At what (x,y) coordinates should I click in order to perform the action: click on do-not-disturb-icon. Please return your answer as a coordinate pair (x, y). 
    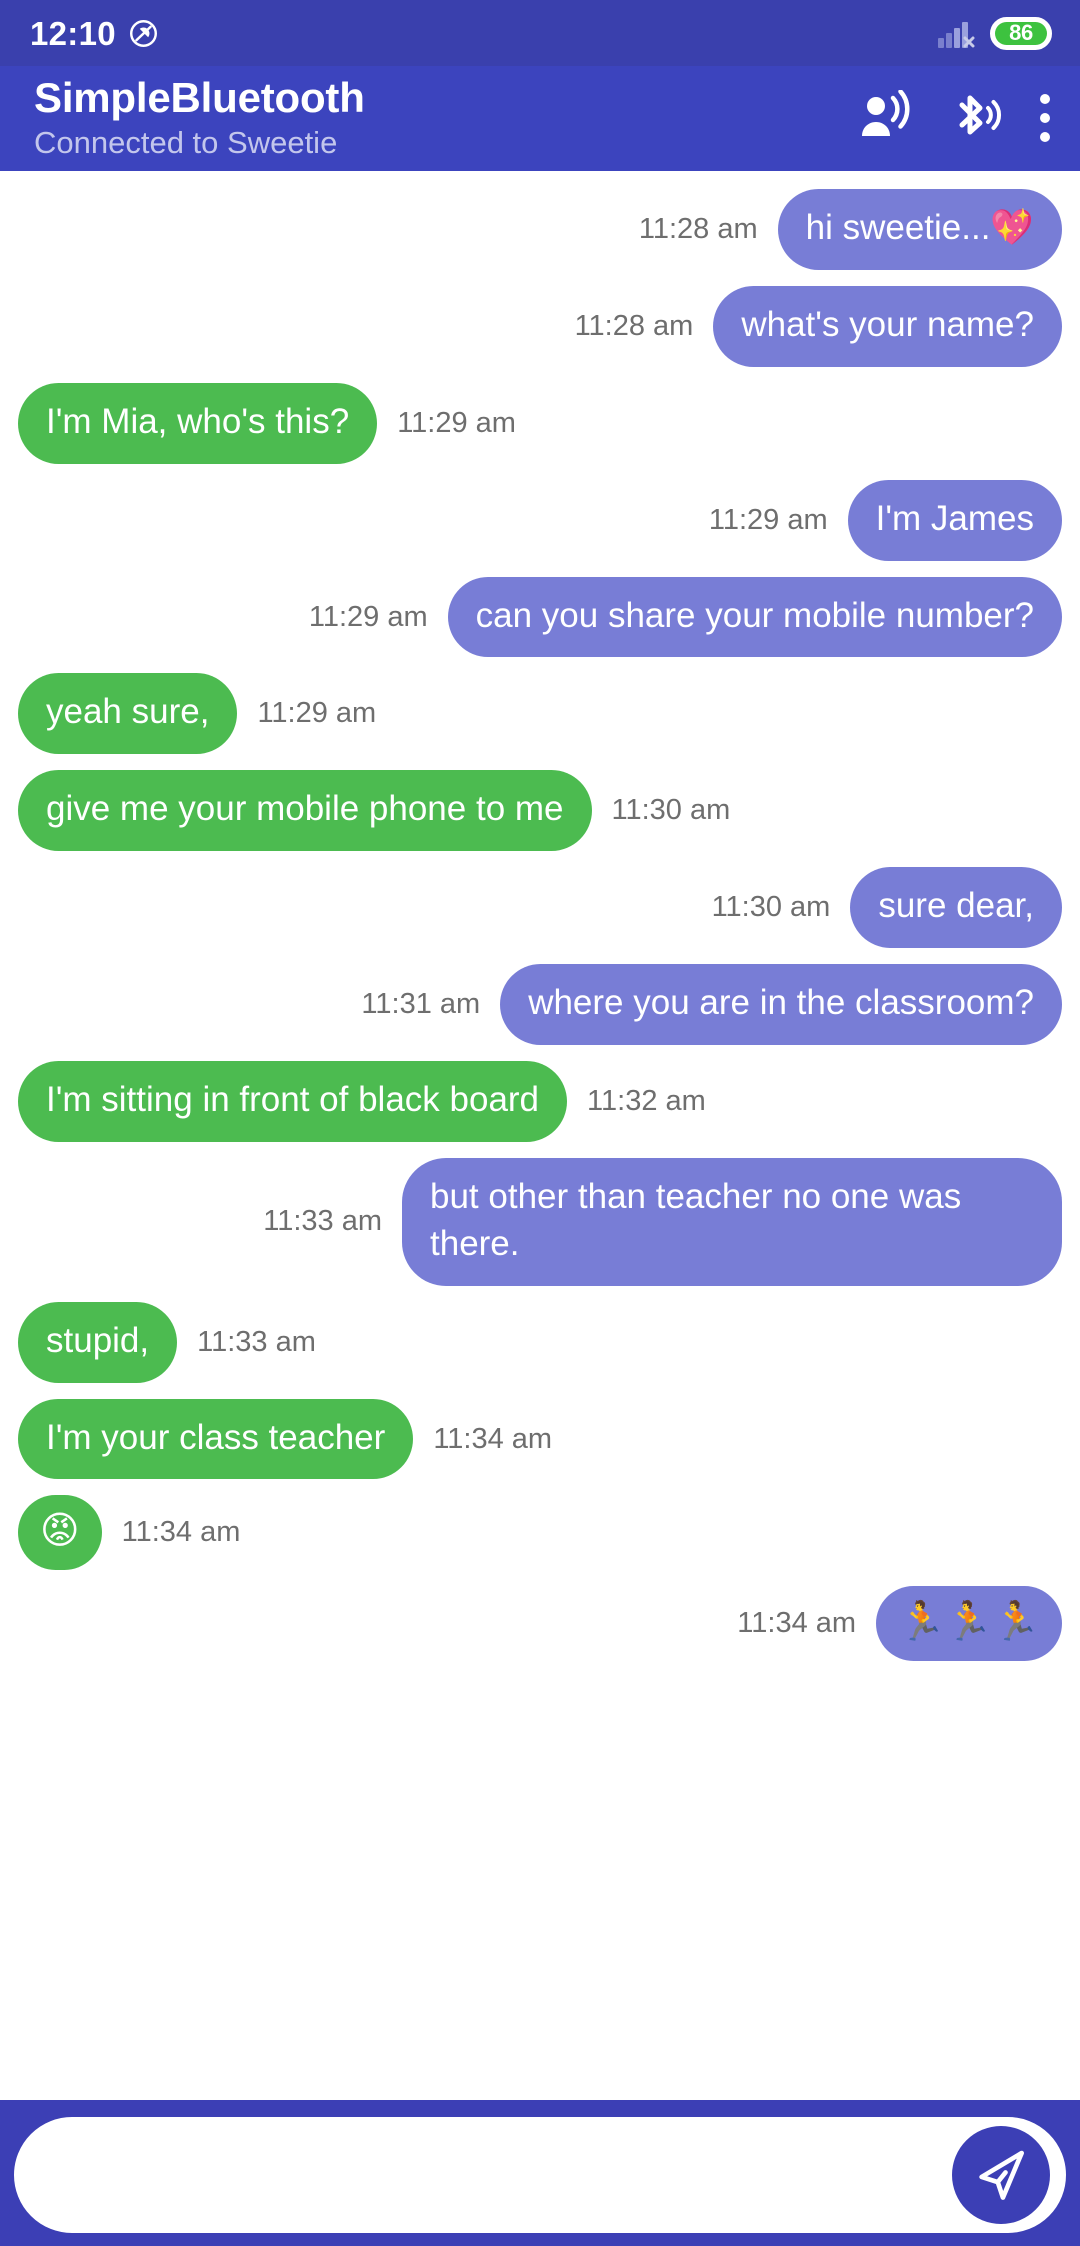
    Looking at the image, I should click on (143, 33).